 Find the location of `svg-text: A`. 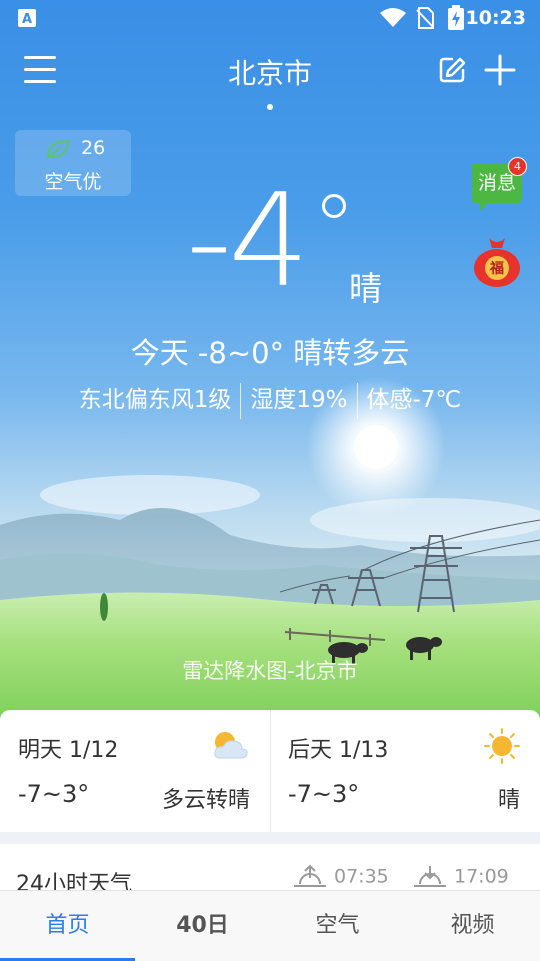

svg-text: A is located at coordinates (27, 19).